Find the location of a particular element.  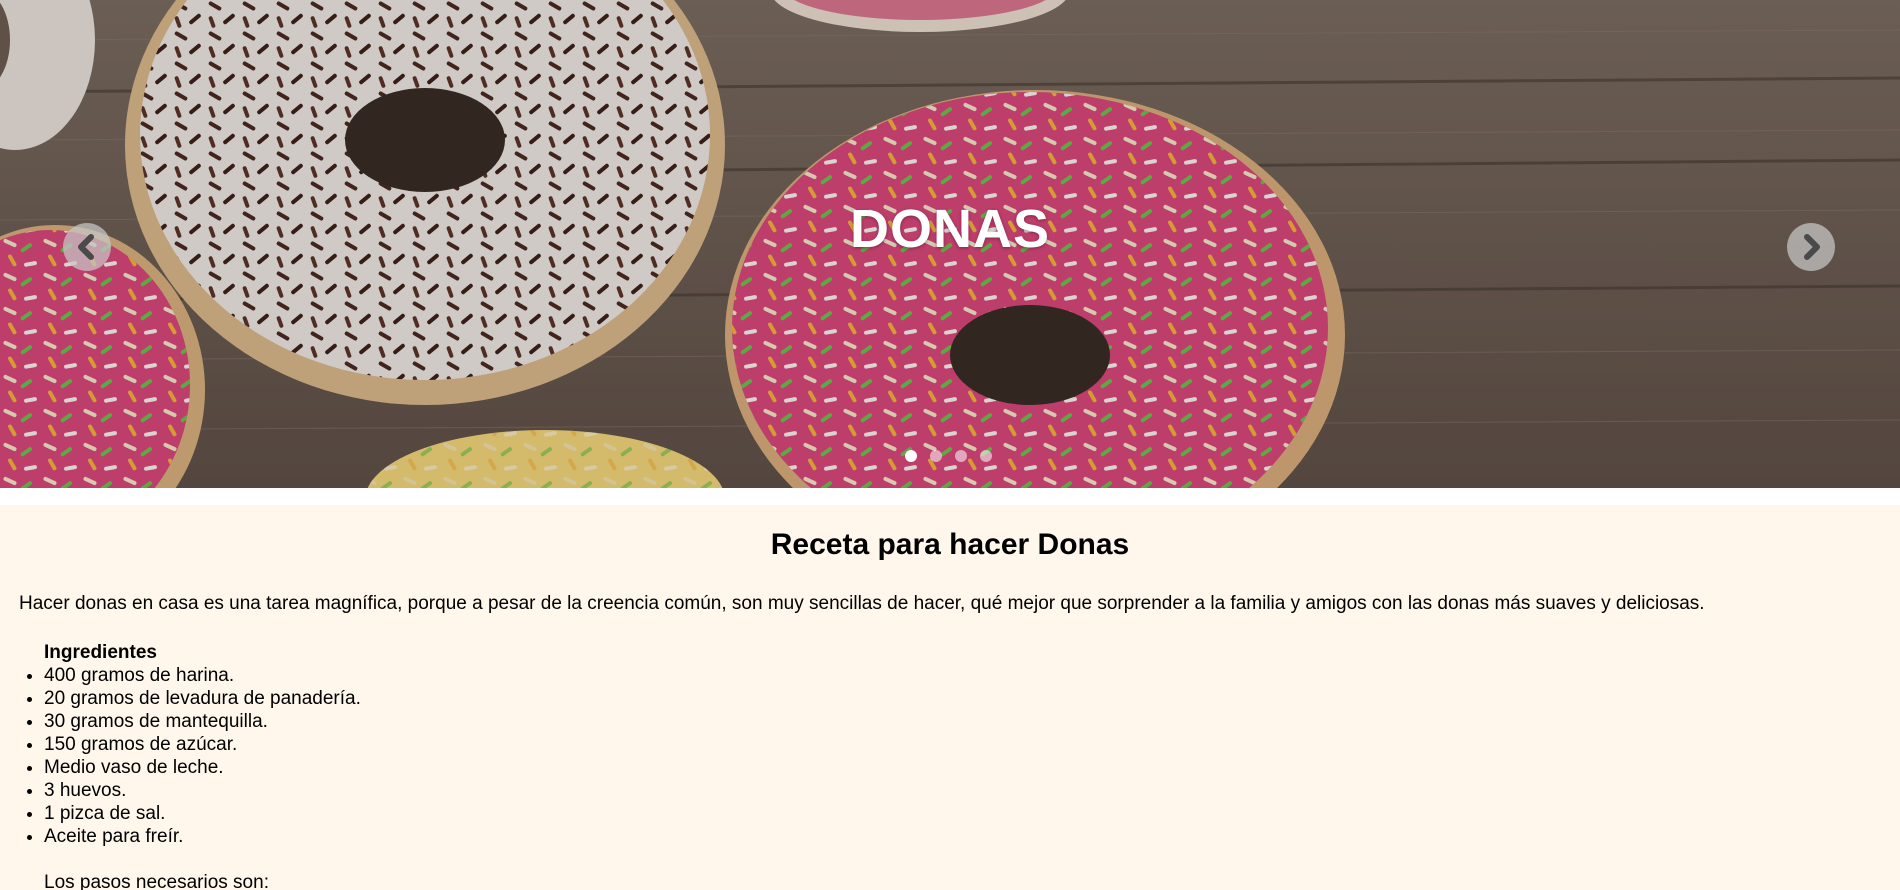

carousel-next-button is located at coordinates (1811, 247).